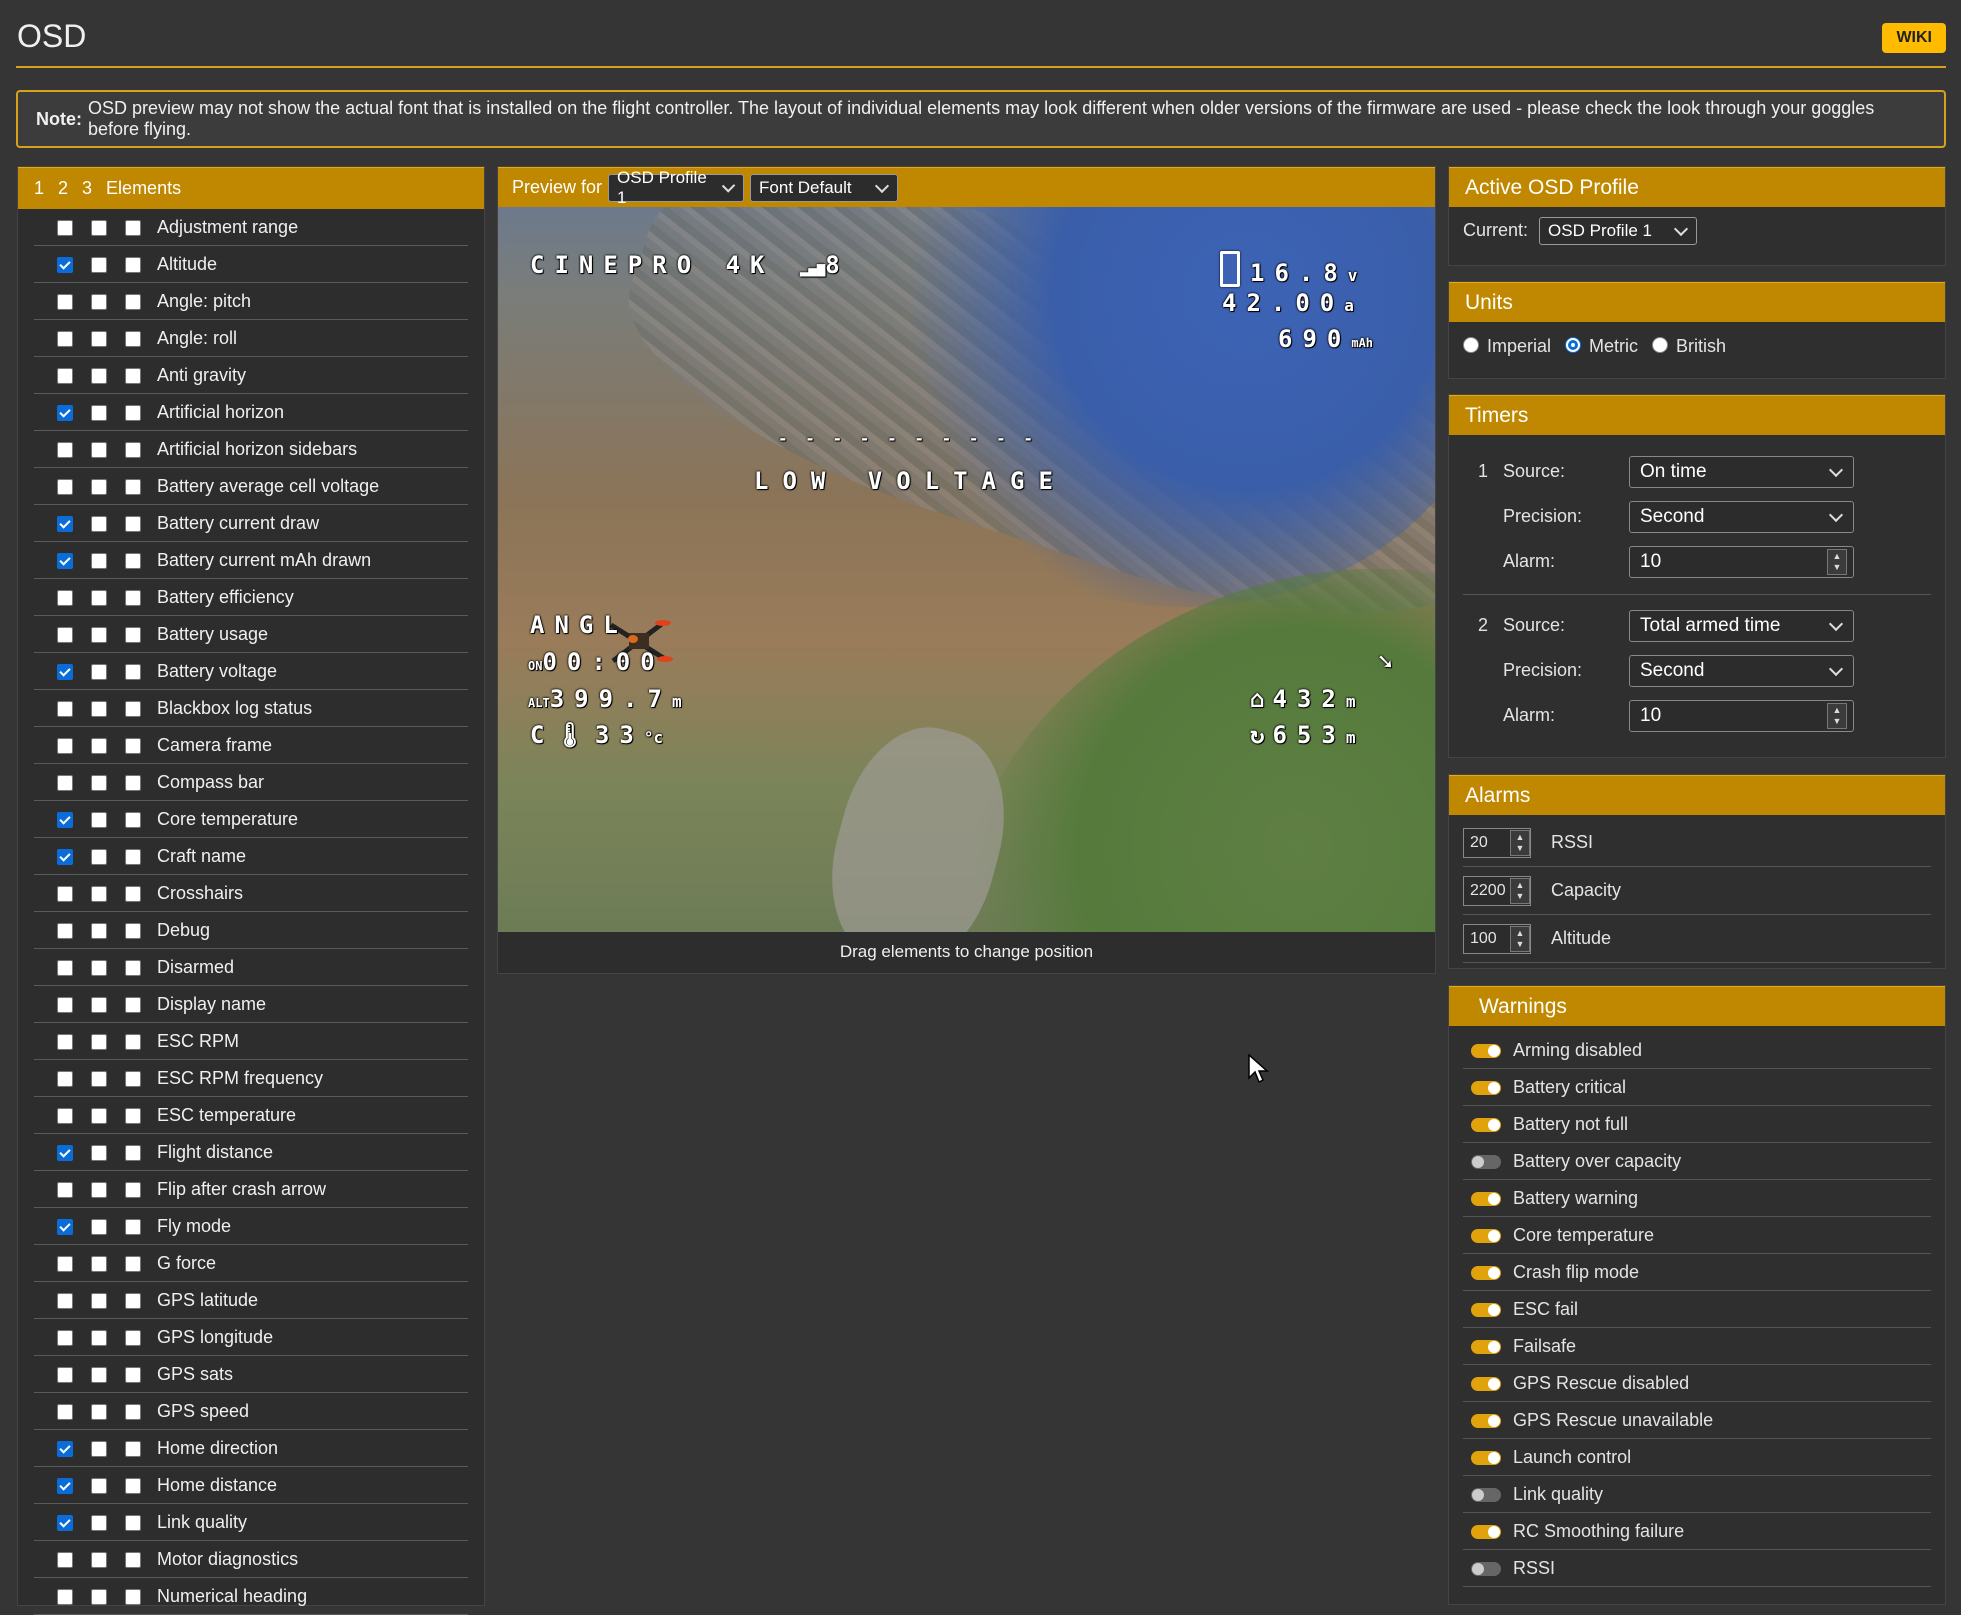 This screenshot has height=1615, width=1961. Describe the element at coordinates (1618, 231) in the screenshot. I see `active-profile-select: OSD Profile 1` at that location.